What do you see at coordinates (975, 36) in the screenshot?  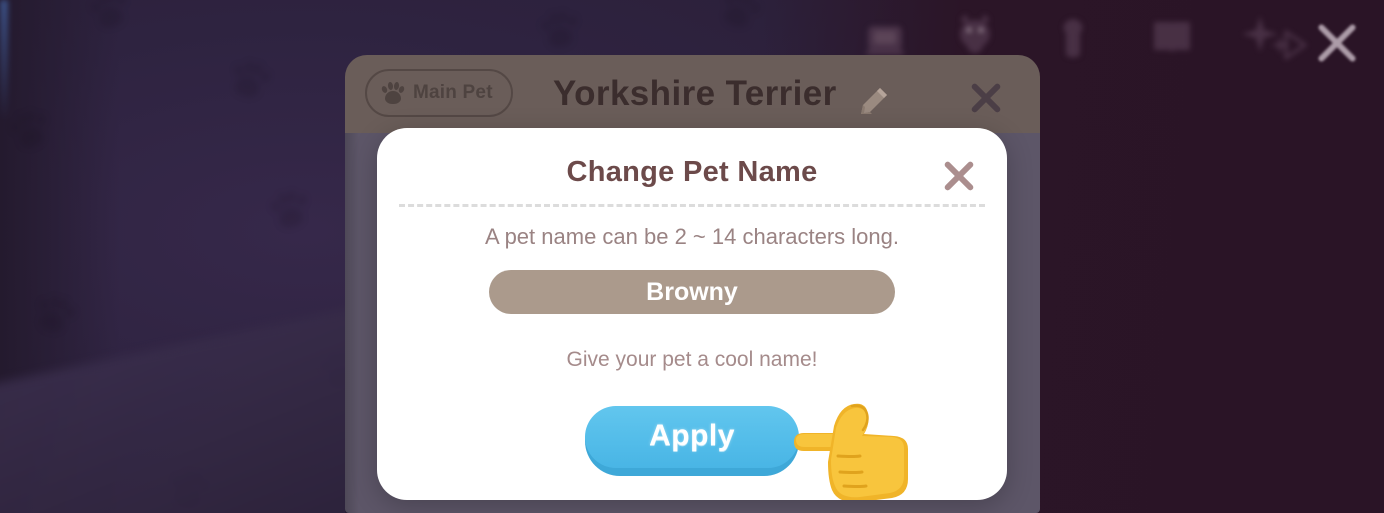 I see `dog-icon` at bounding box center [975, 36].